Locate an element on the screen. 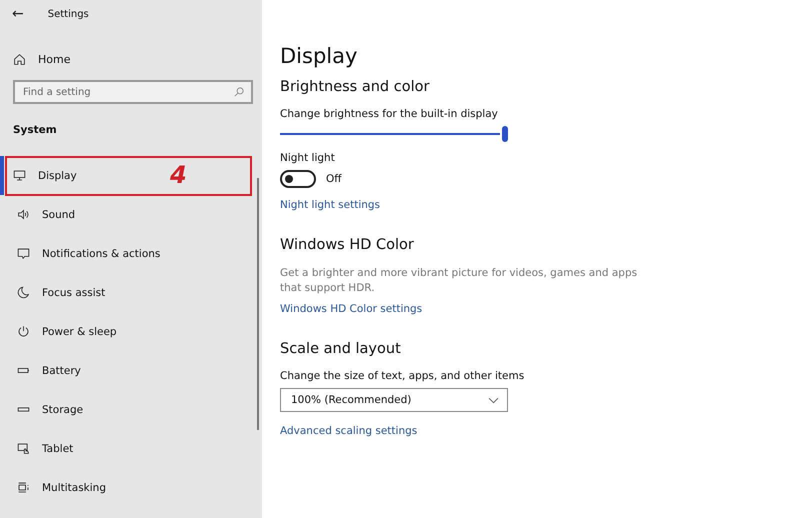  settings-link: Night light settings is located at coordinates (330, 205).